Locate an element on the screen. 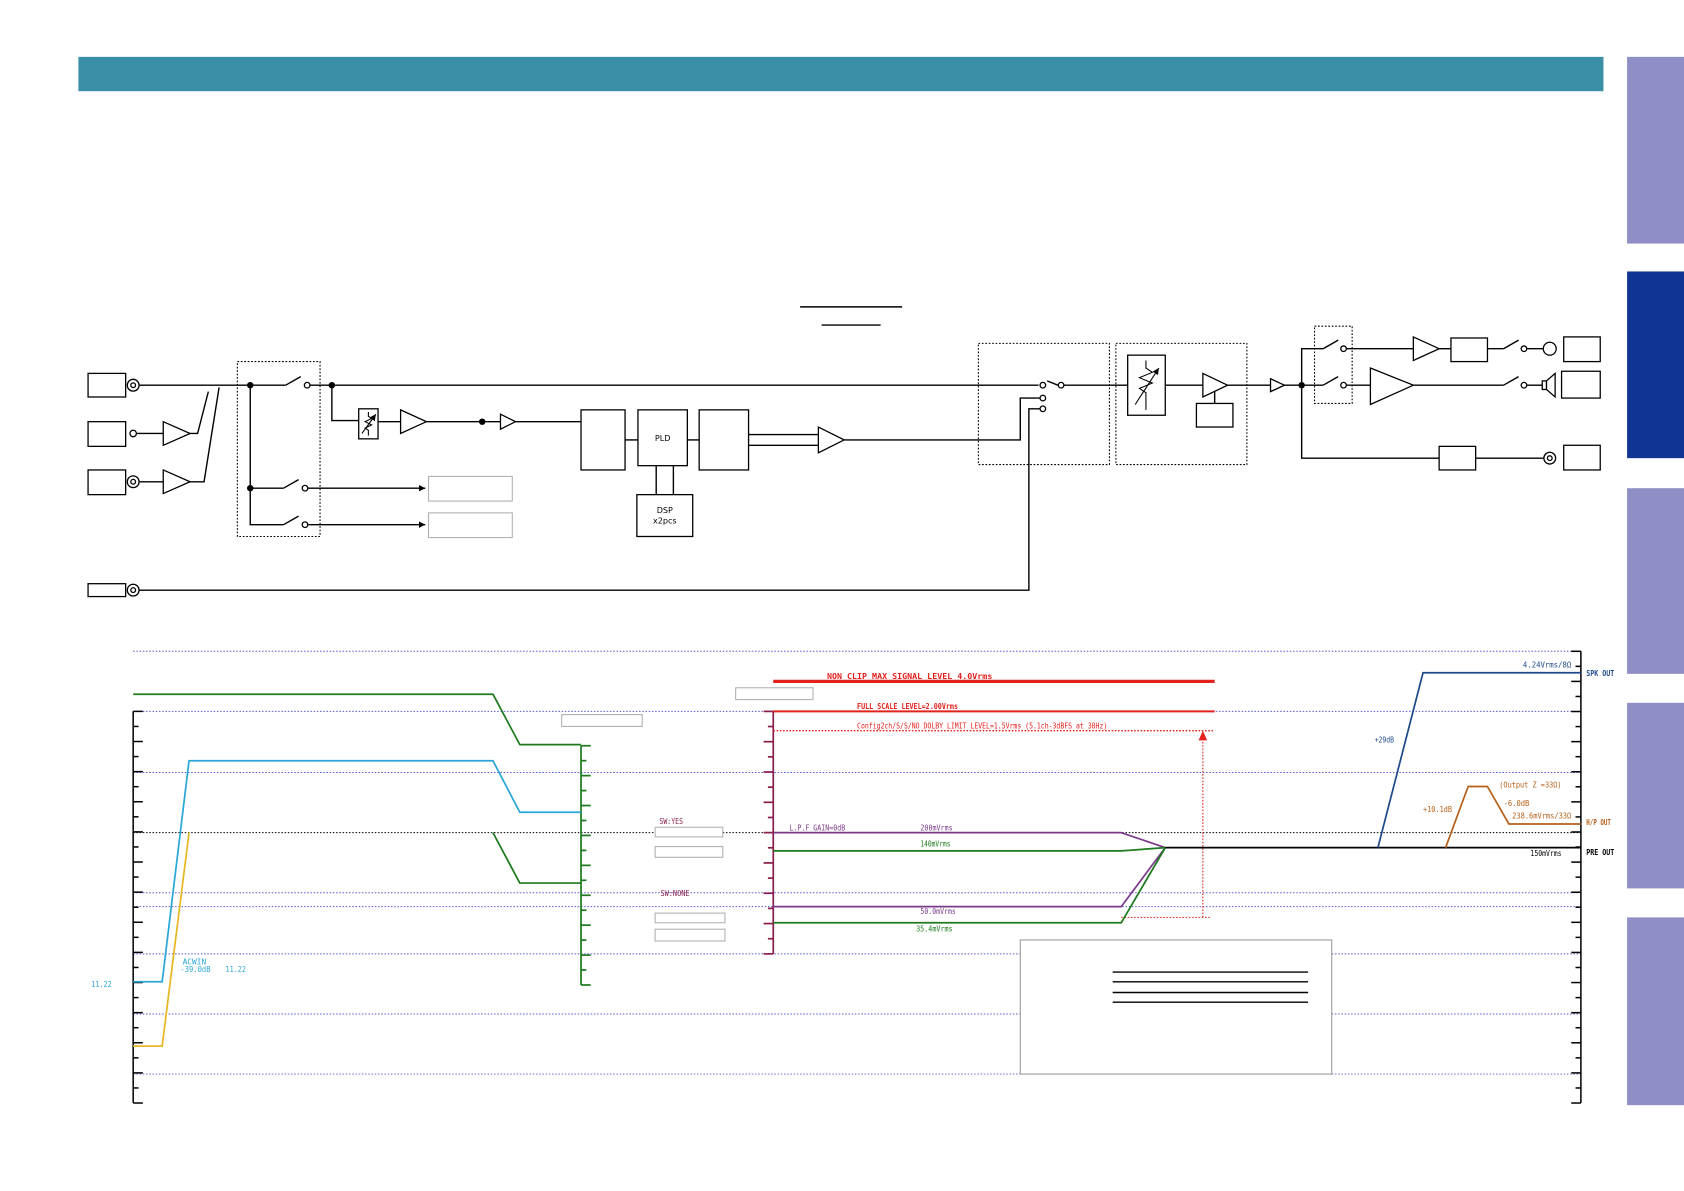 The height and width of the screenshot is (1191, 1684). pre-out-terminal-box is located at coordinates (1582, 457).